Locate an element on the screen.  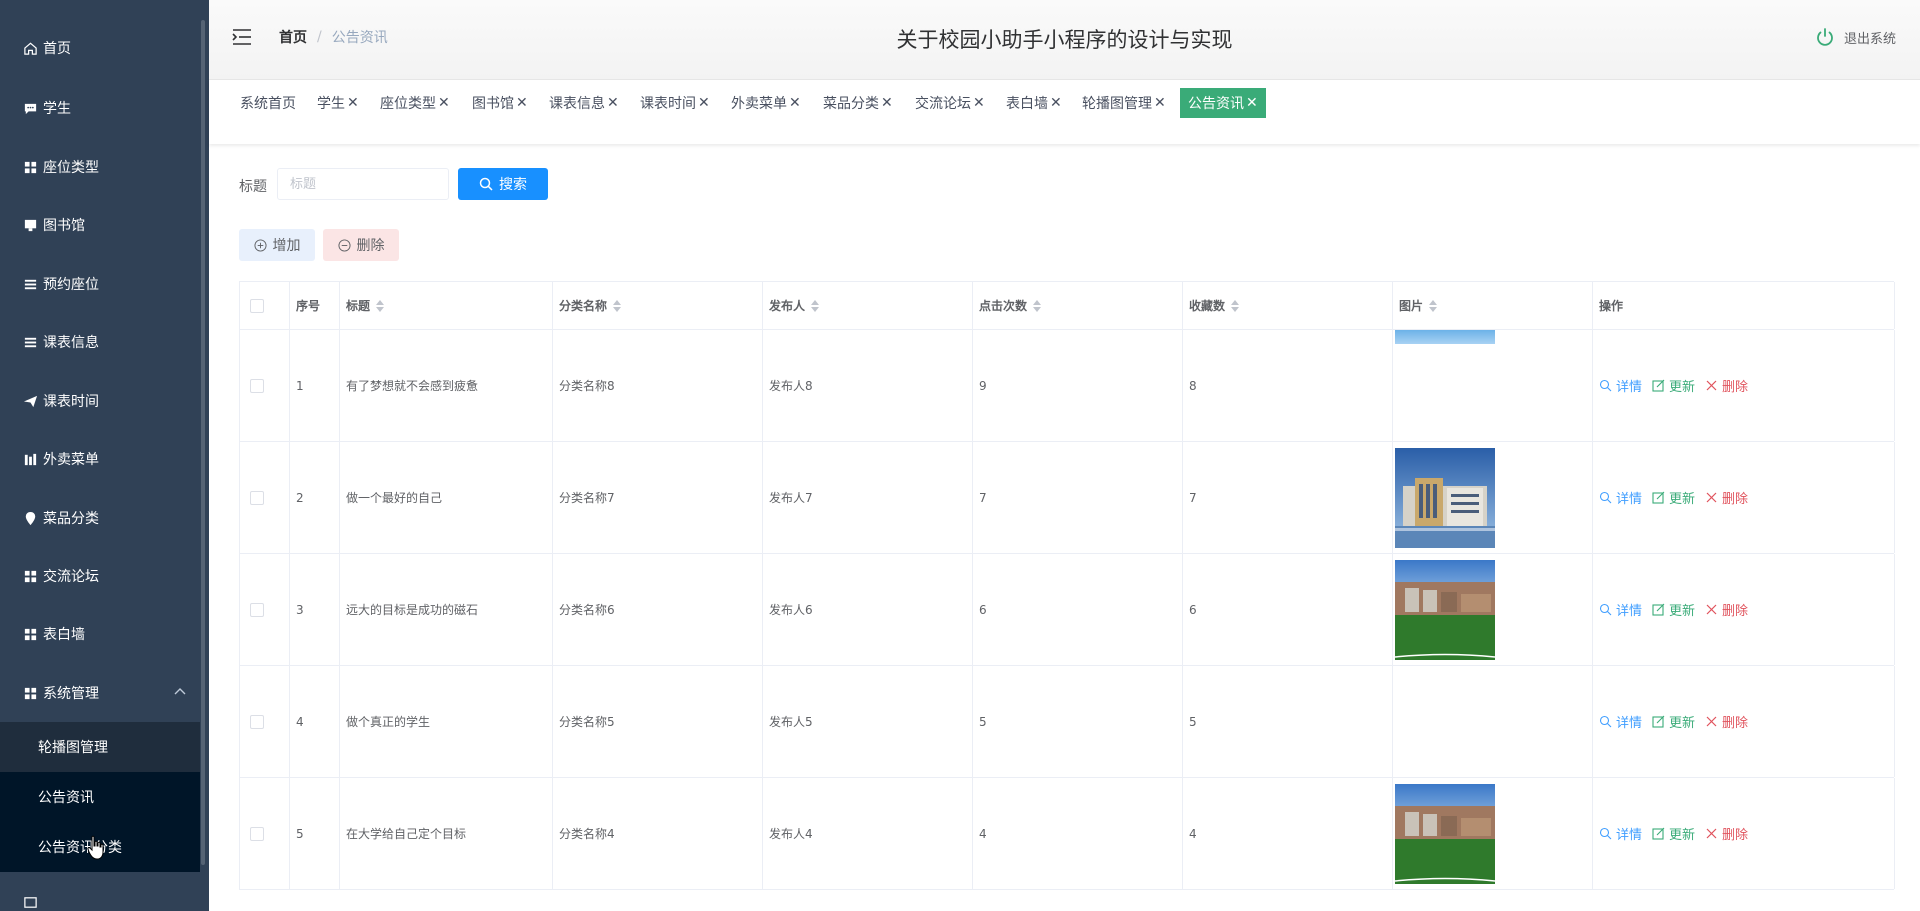
submenu-item-0: 轮播图管理 is located at coordinates (100, 747).